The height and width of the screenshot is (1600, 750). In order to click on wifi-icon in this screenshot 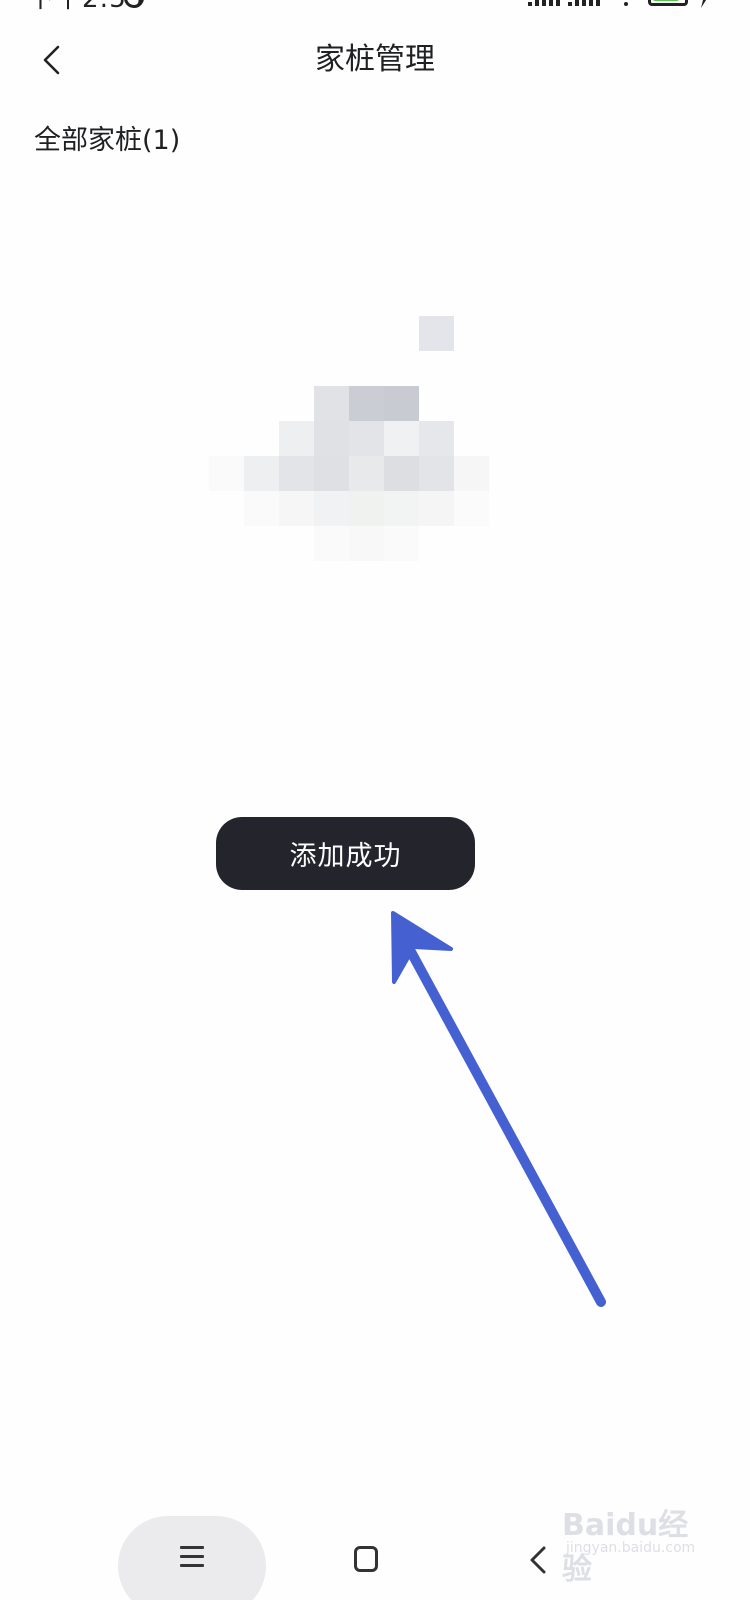, I will do `click(626, 3)`.